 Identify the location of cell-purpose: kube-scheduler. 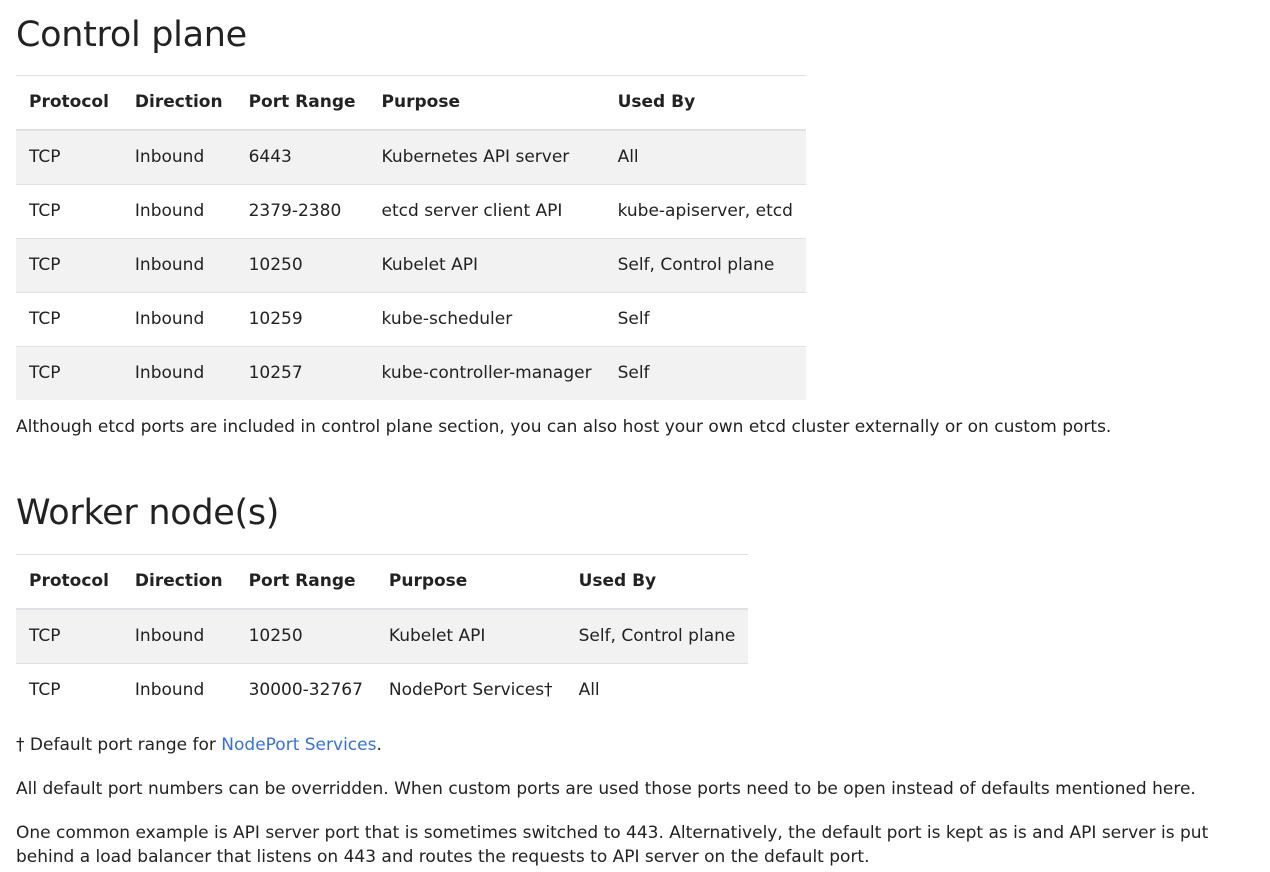
(486, 319).